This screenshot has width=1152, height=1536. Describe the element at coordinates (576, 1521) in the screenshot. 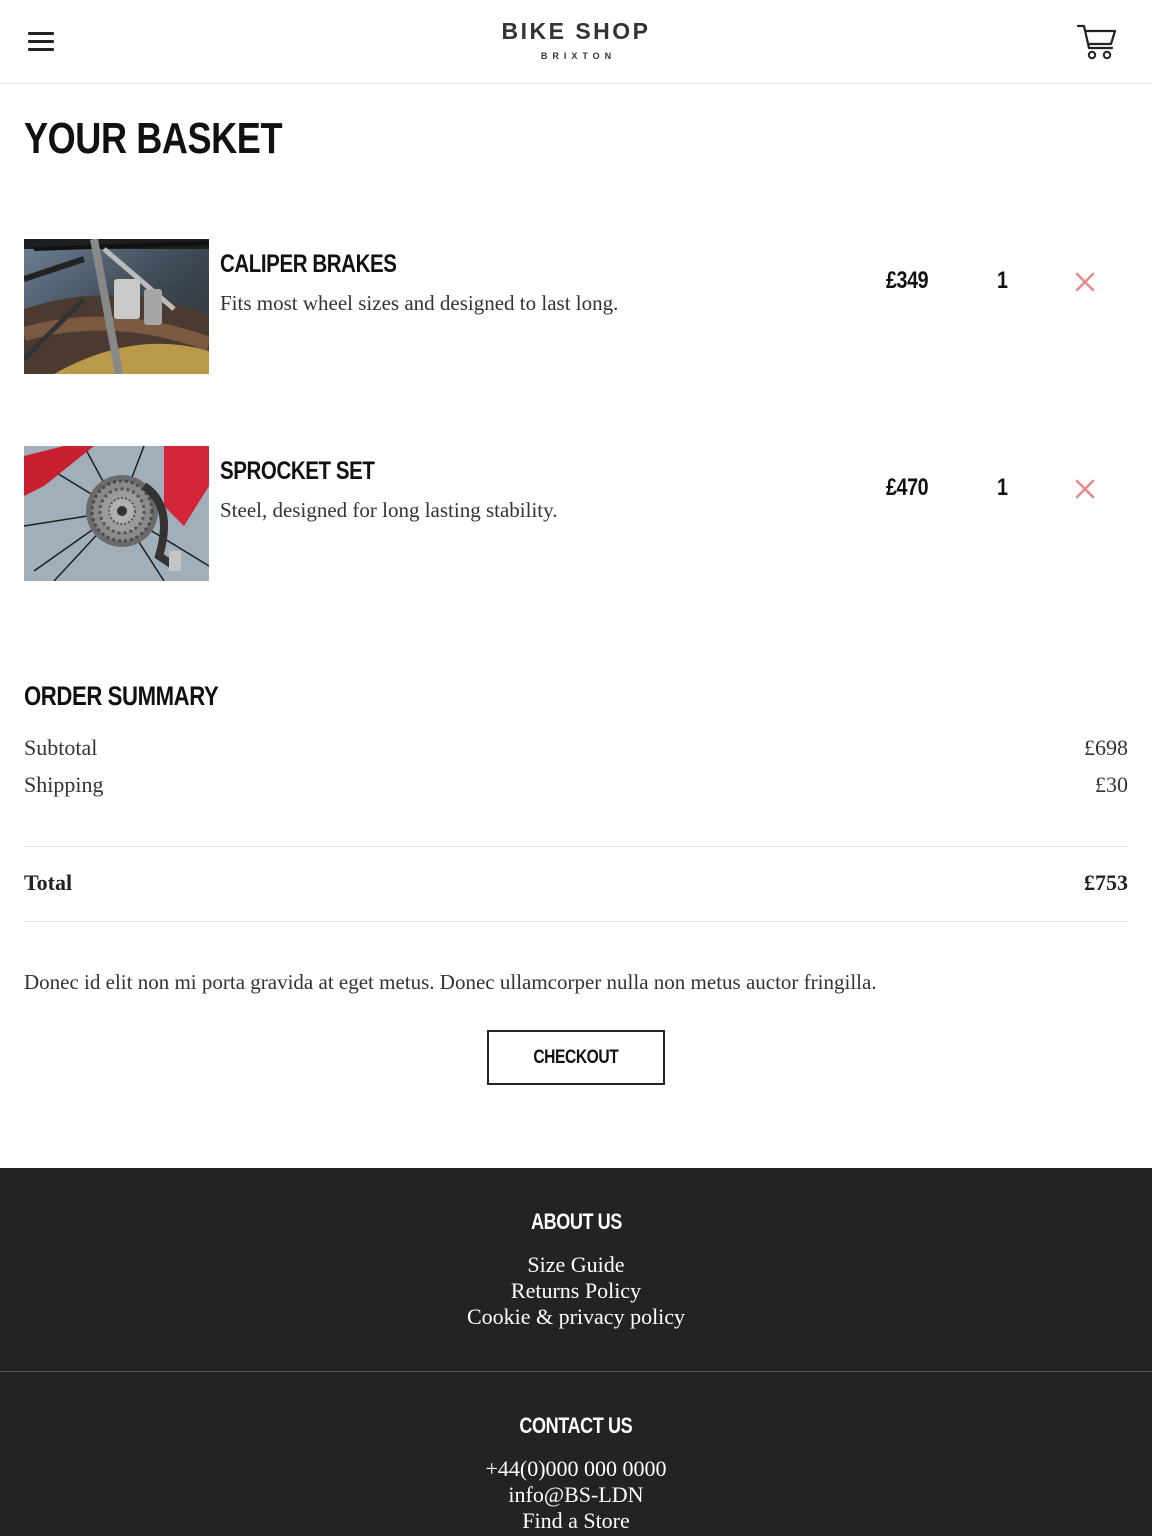

I see `footer-link-find-store: Find a Store` at that location.